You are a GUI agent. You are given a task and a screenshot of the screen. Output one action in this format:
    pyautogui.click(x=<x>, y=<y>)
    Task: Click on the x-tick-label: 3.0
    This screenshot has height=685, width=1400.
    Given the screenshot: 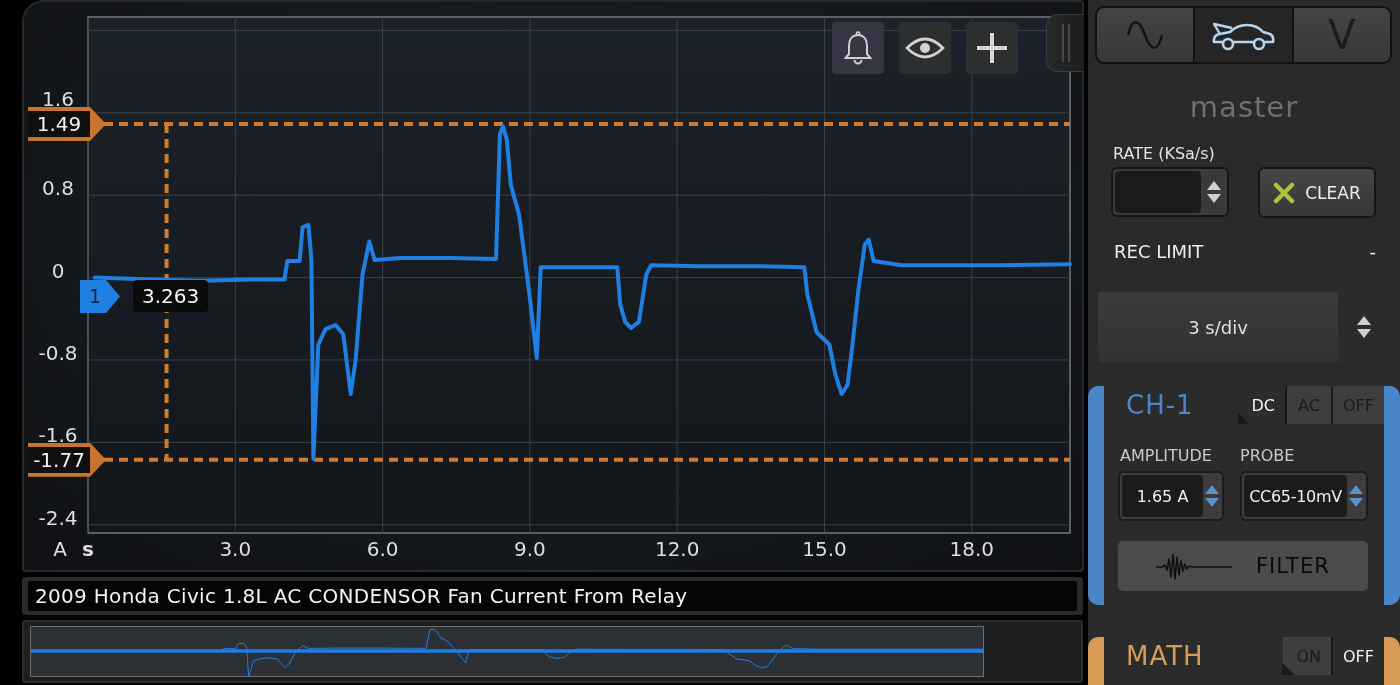 What is the action you would take?
    pyautogui.click(x=235, y=549)
    